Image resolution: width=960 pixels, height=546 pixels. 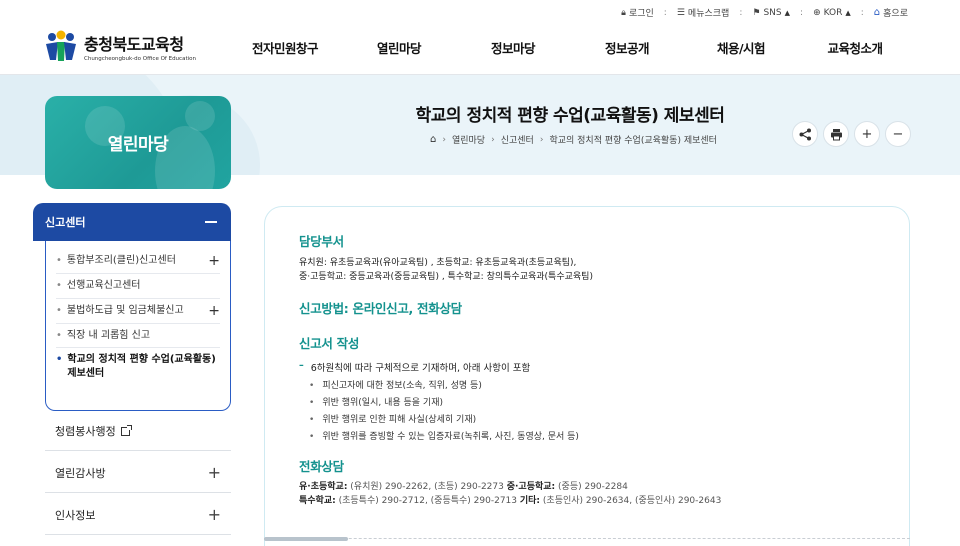 What do you see at coordinates (851, 134) in the screenshot?
I see `page-tools: + −` at bounding box center [851, 134].